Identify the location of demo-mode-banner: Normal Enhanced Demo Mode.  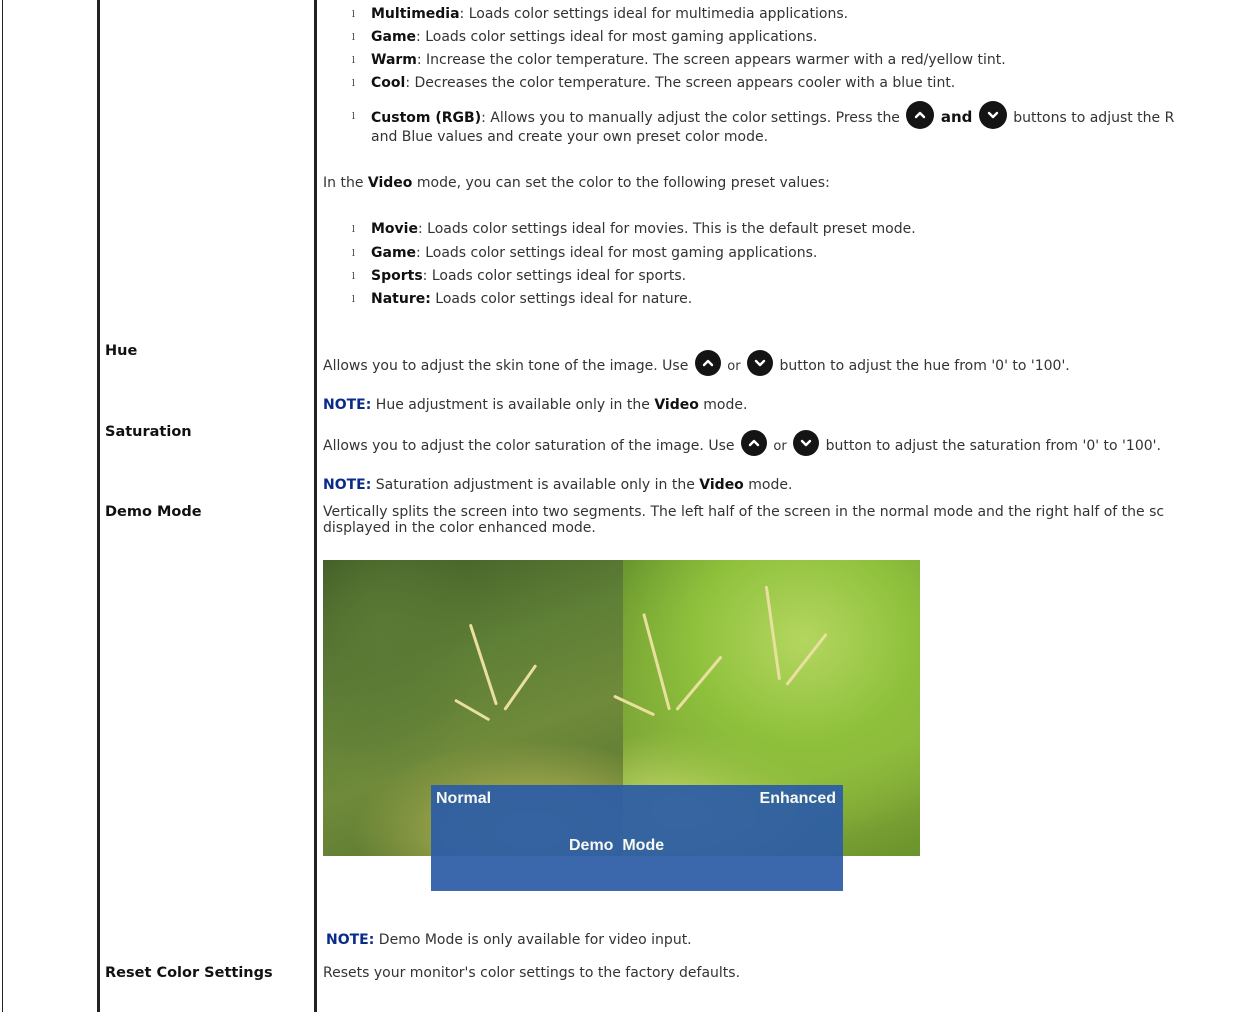
(637, 838).